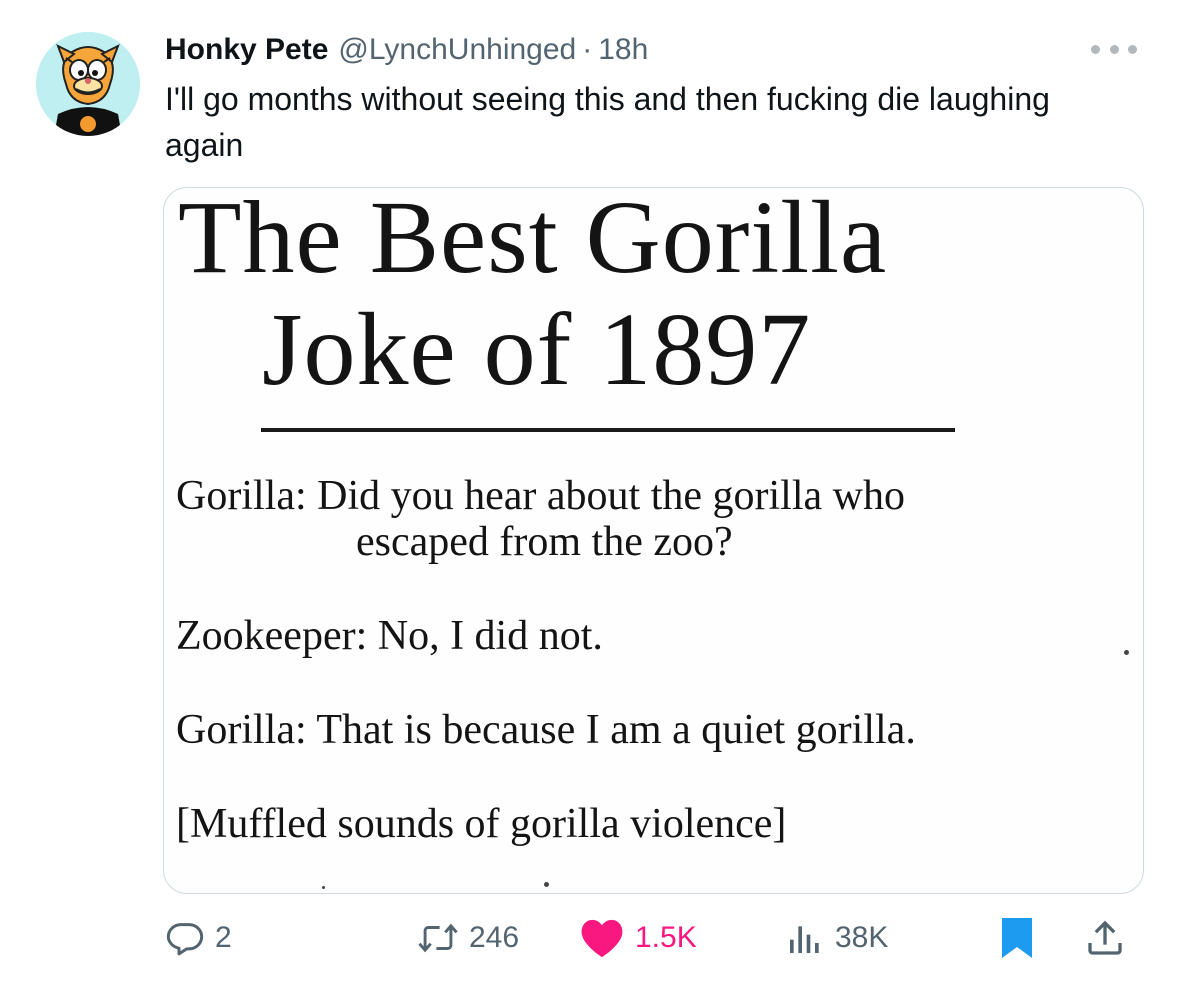  Describe the element at coordinates (608, 430) in the screenshot. I see `title-underline` at that location.